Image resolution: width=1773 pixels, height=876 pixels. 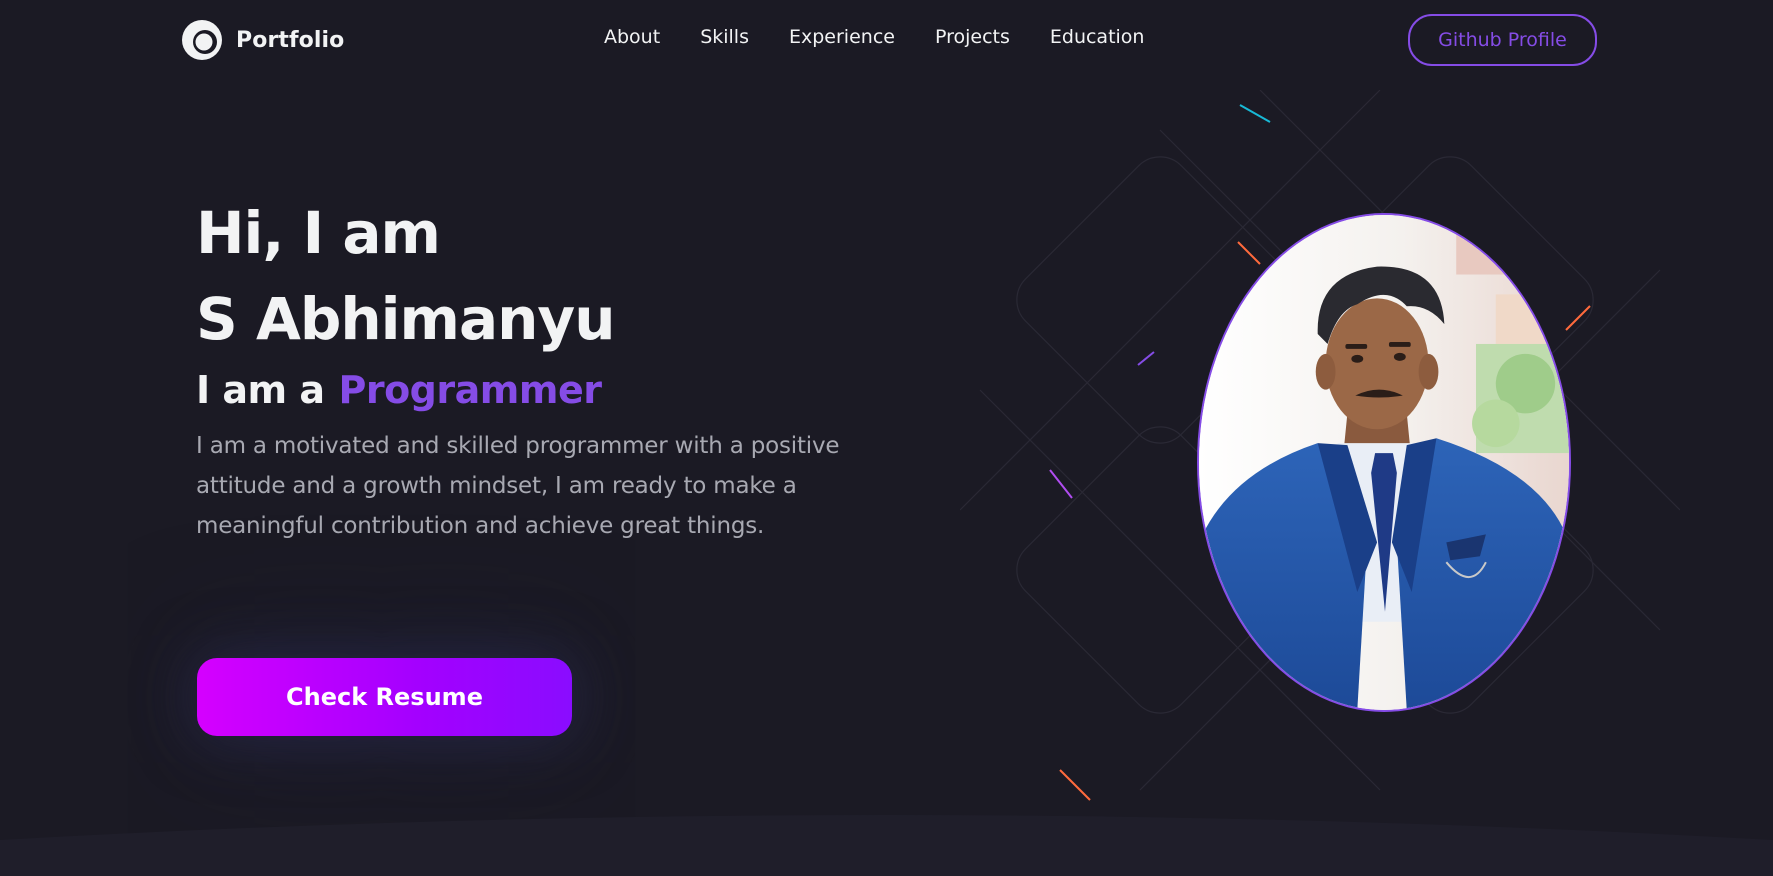 I want to click on nav-link-skills: Skills, so click(x=724, y=37).